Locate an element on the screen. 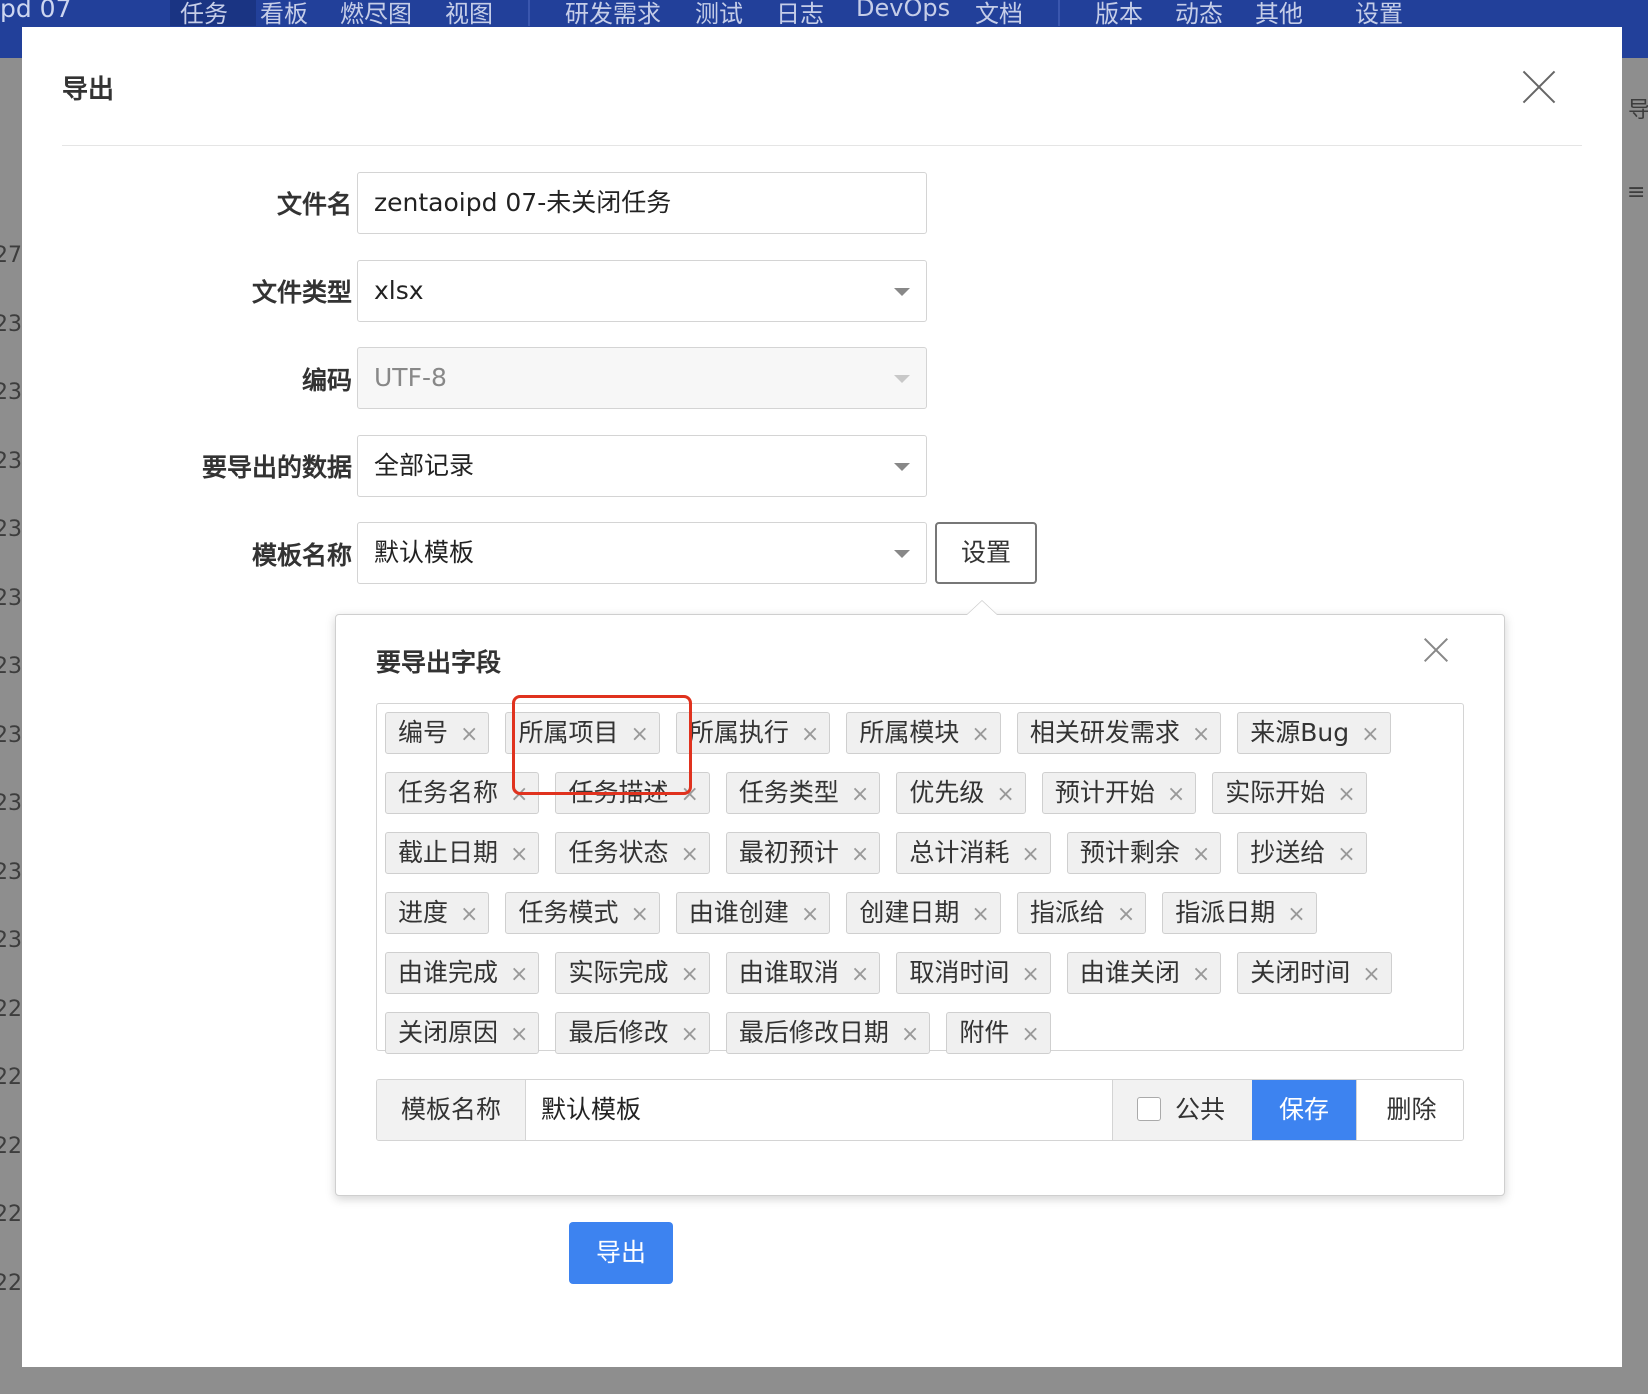 The width and height of the screenshot is (1648, 1394). public-label: 公共 is located at coordinates (1200, 1109).